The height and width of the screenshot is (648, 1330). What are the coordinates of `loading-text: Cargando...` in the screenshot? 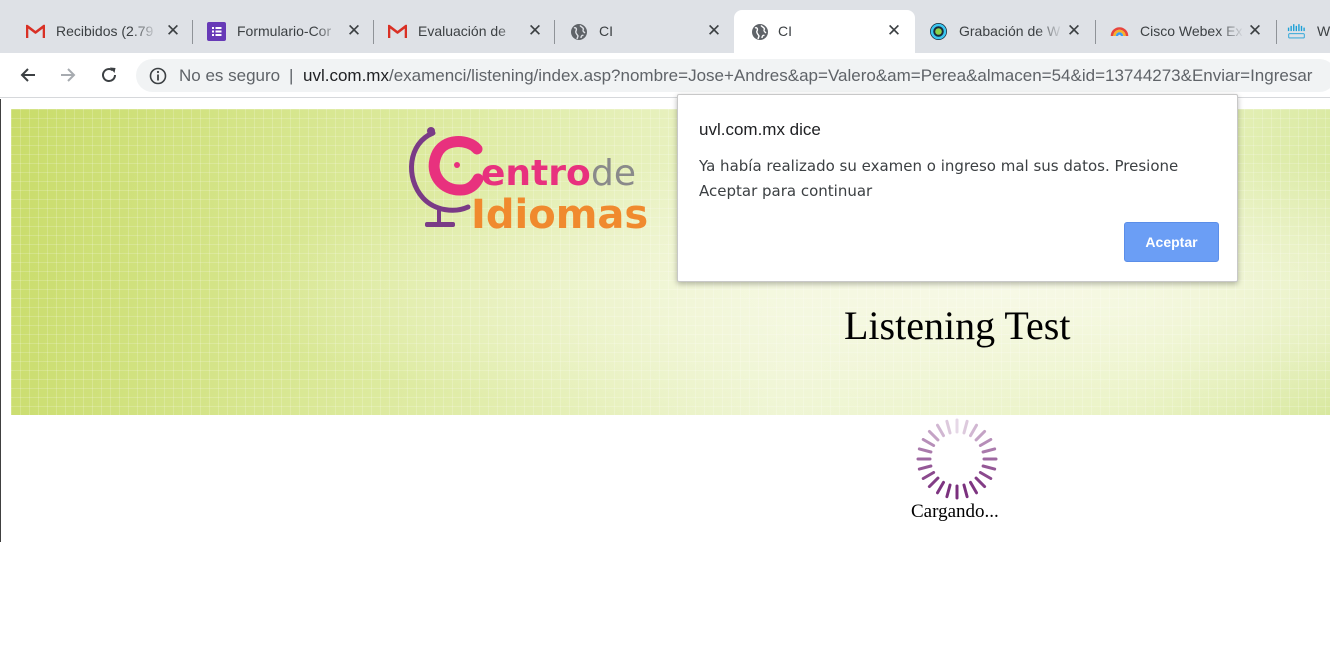 It's located at (955, 511).